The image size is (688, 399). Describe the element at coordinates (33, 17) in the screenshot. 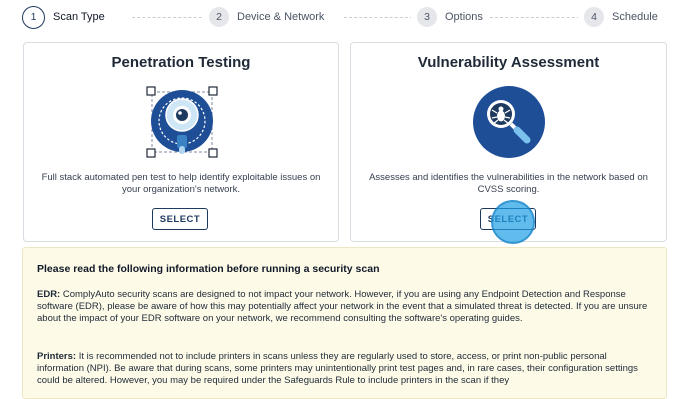

I see `step-number: 1` at that location.